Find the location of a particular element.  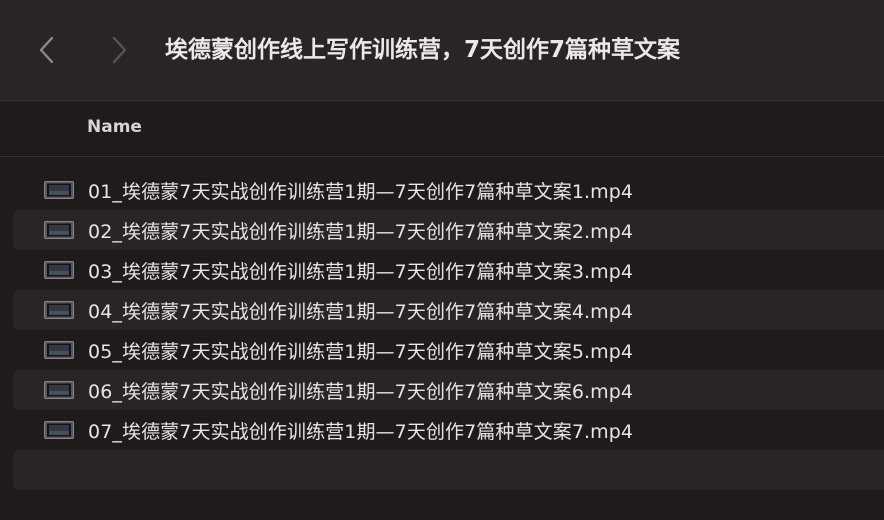

file-name: 04_埃德蒙7天实战创作训练营1期—7天创作7篇种草文案4.mp4 is located at coordinates (361, 311).